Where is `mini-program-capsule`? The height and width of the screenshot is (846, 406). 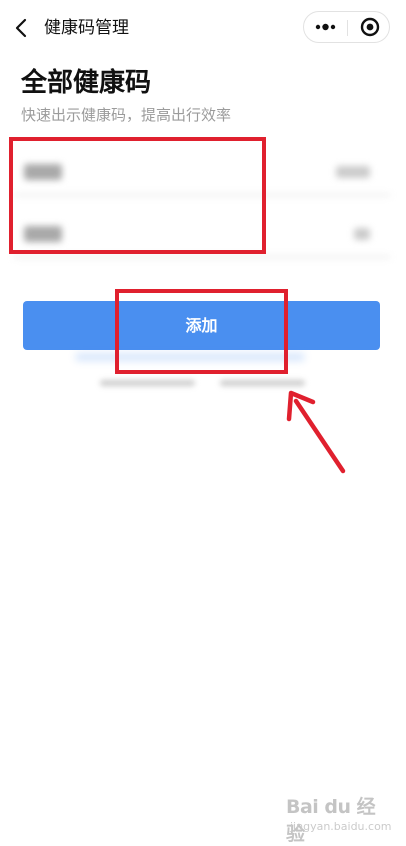 mini-program-capsule is located at coordinates (346, 27).